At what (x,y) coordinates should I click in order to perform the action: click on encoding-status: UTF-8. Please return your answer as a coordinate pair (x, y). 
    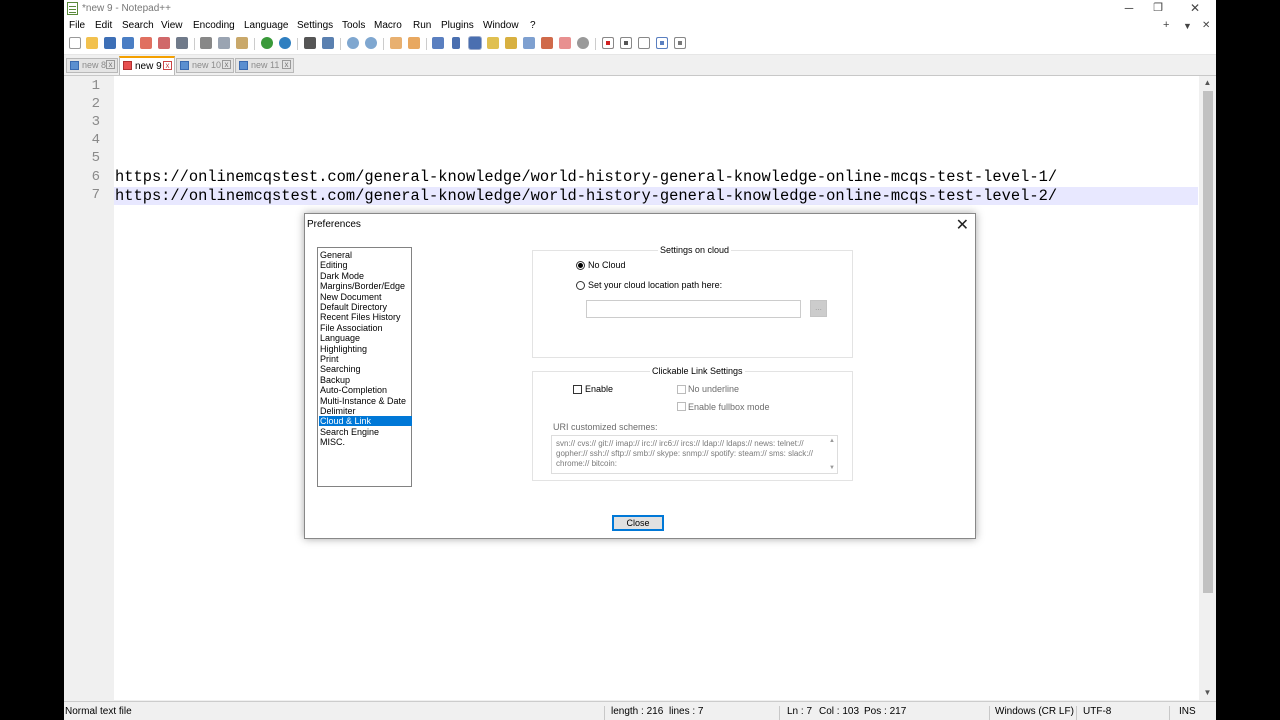
    Looking at the image, I should click on (1097, 711).